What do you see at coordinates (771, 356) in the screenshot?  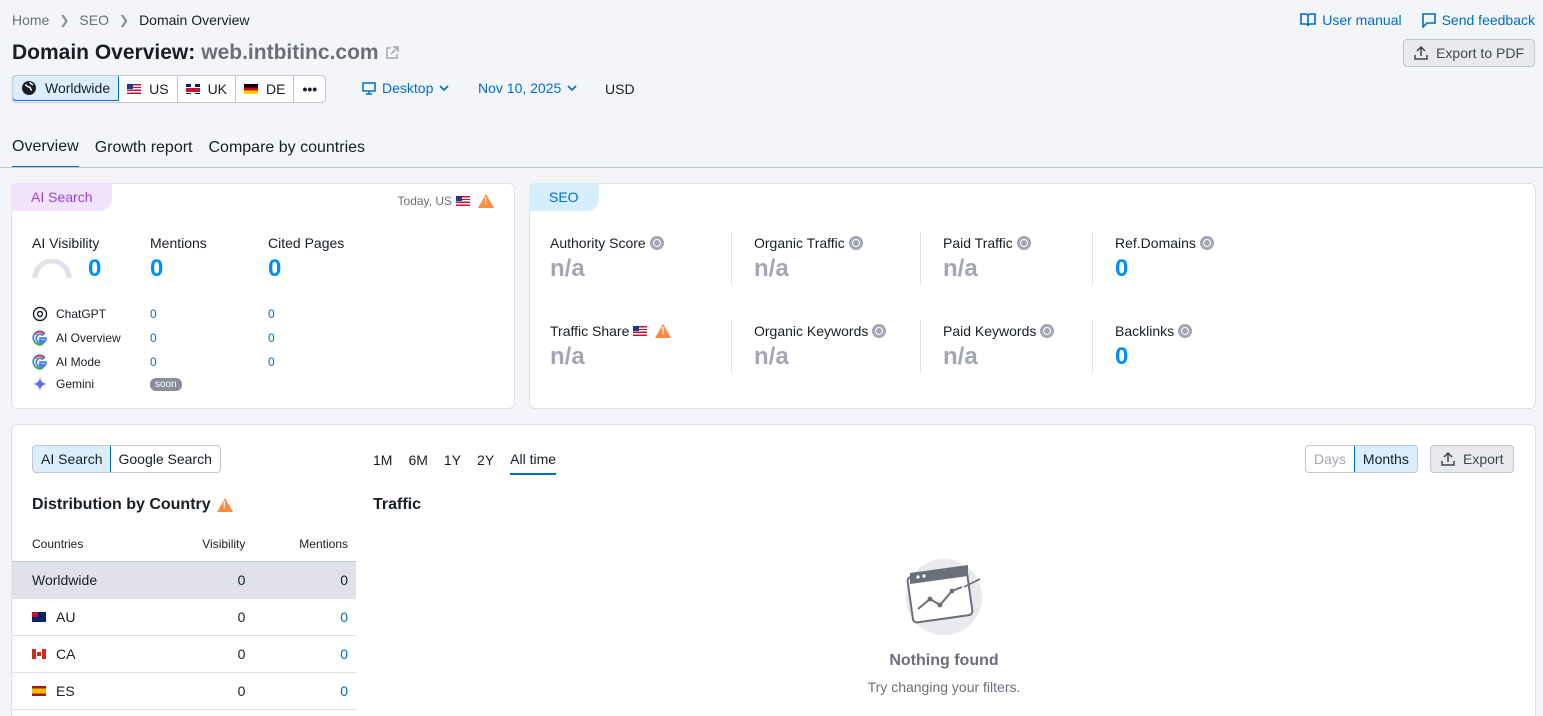 I see `organic-keywords-value: n/a` at bounding box center [771, 356].